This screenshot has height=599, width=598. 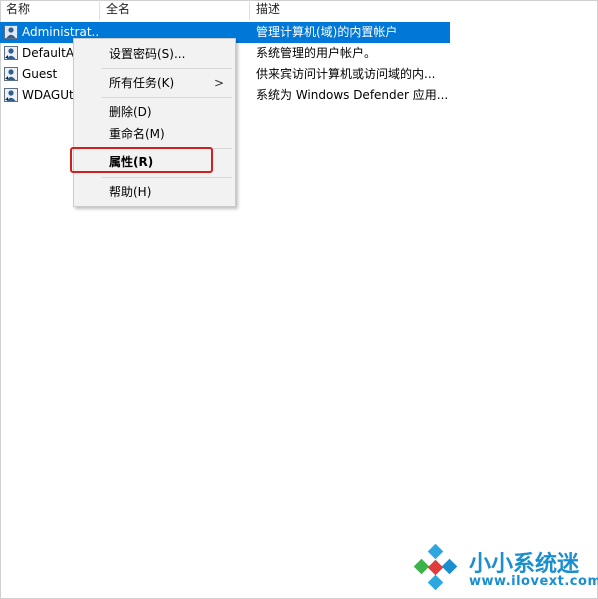 What do you see at coordinates (154, 192) in the screenshot?
I see `menu-item-help: 帮助(H)` at bounding box center [154, 192].